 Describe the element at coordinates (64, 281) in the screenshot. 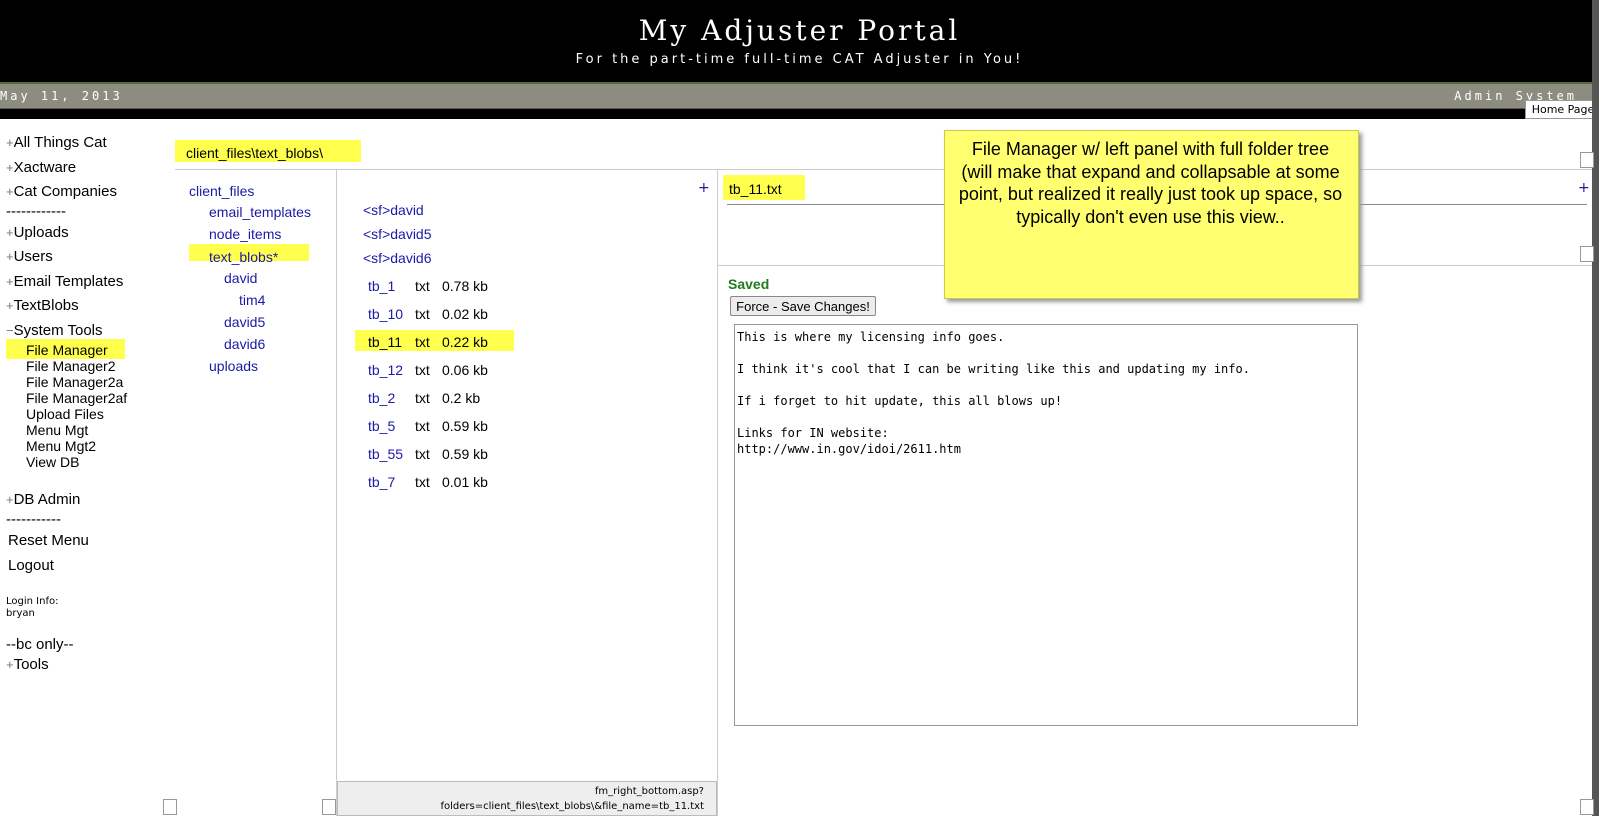

I see `menu-email-templates: +Email Templates` at that location.